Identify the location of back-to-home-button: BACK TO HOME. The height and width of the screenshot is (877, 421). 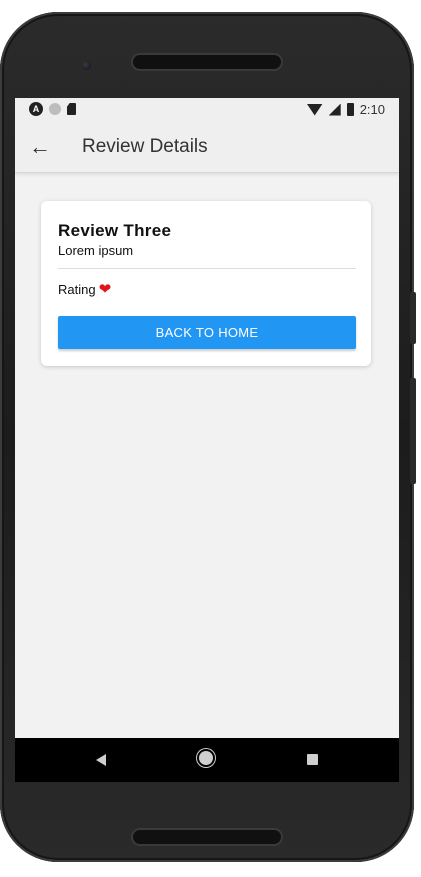
(207, 332).